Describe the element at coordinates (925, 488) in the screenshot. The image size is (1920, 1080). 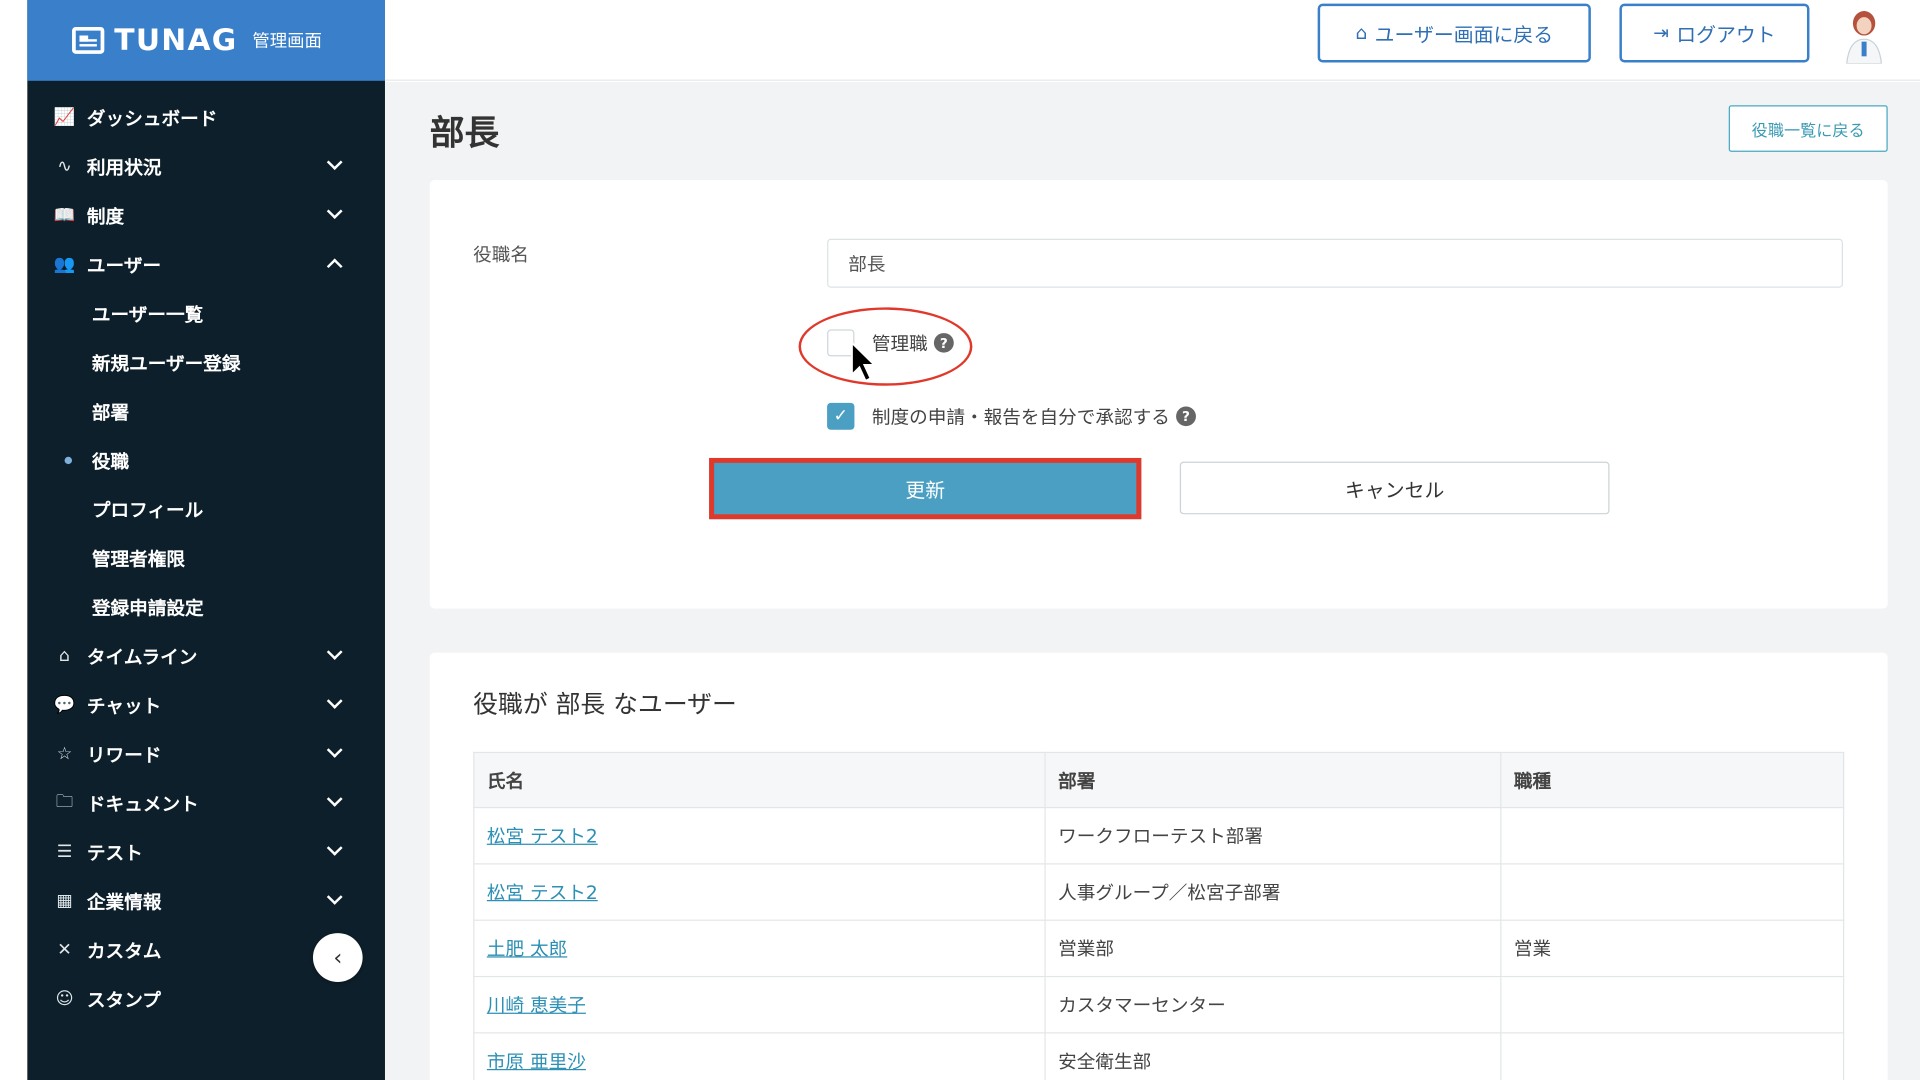
I see `update-button: 更新` at that location.